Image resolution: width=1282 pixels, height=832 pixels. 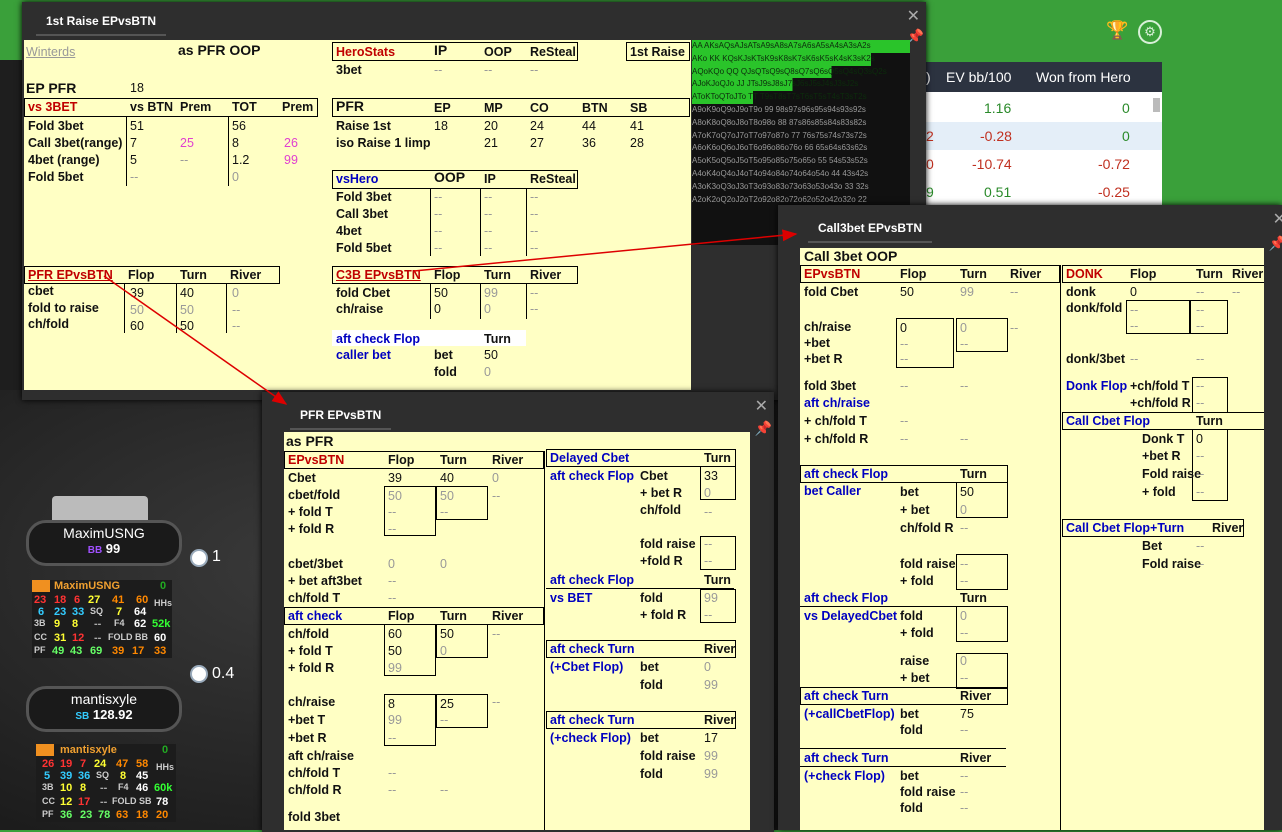 I want to click on arrow-to-pfr, so click(x=195, y=340).